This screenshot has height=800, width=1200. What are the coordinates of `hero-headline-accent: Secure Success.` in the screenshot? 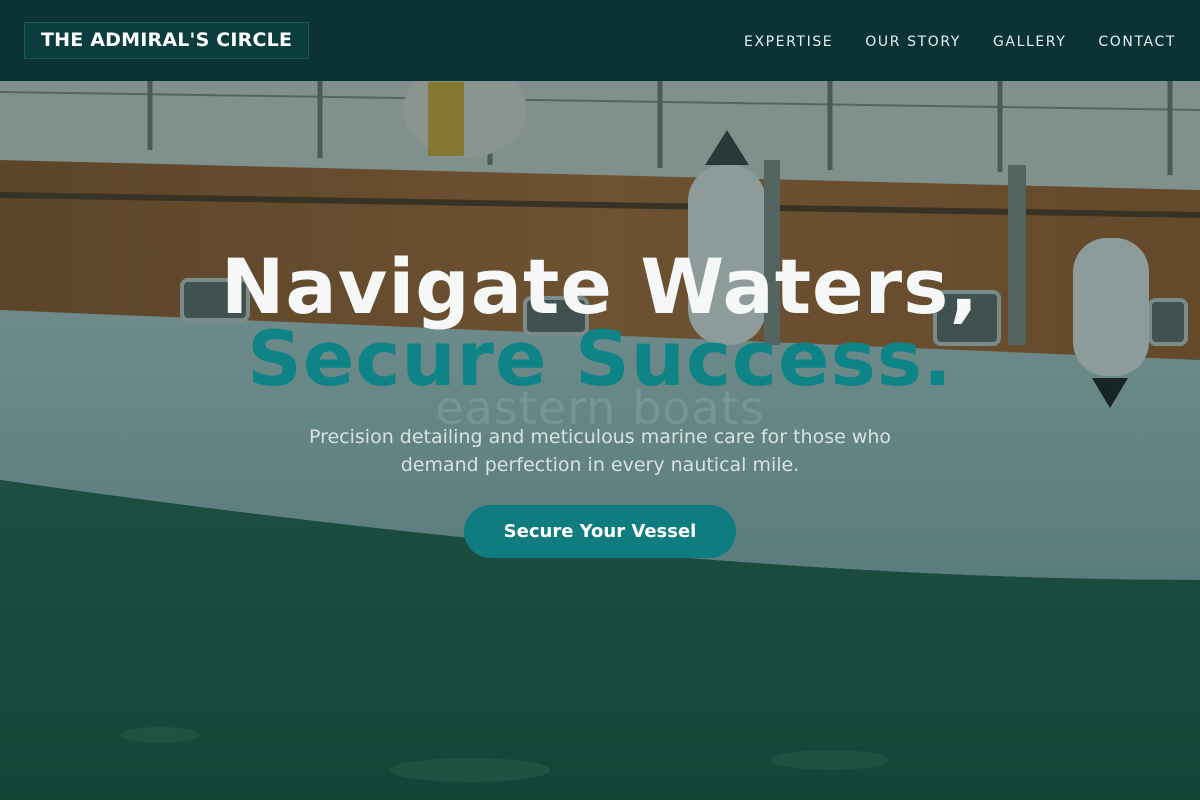 It's located at (600, 358).